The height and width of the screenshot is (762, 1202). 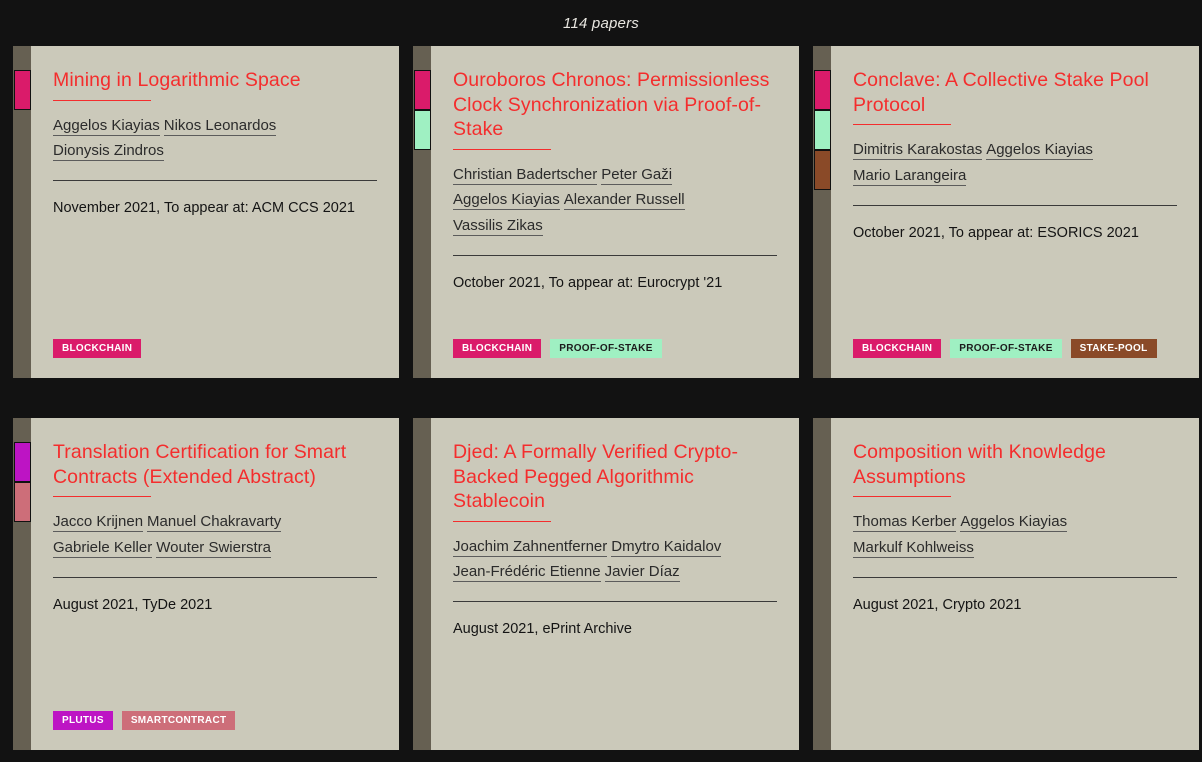 I want to click on author-link: Peter Gaži, so click(x=637, y=175).